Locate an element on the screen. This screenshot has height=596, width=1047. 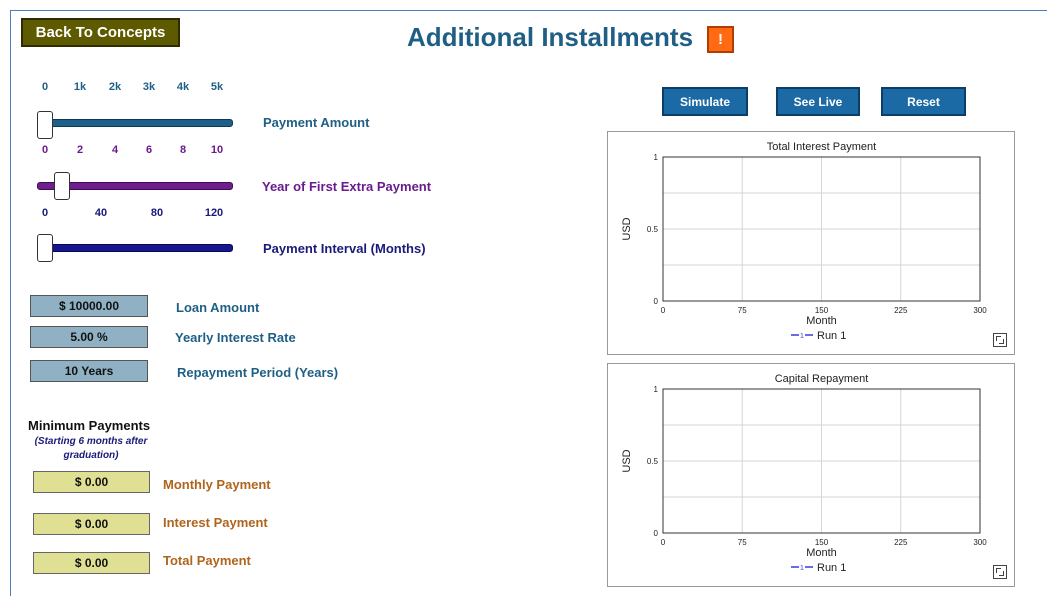
alert-button: ! is located at coordinates (720, 39).